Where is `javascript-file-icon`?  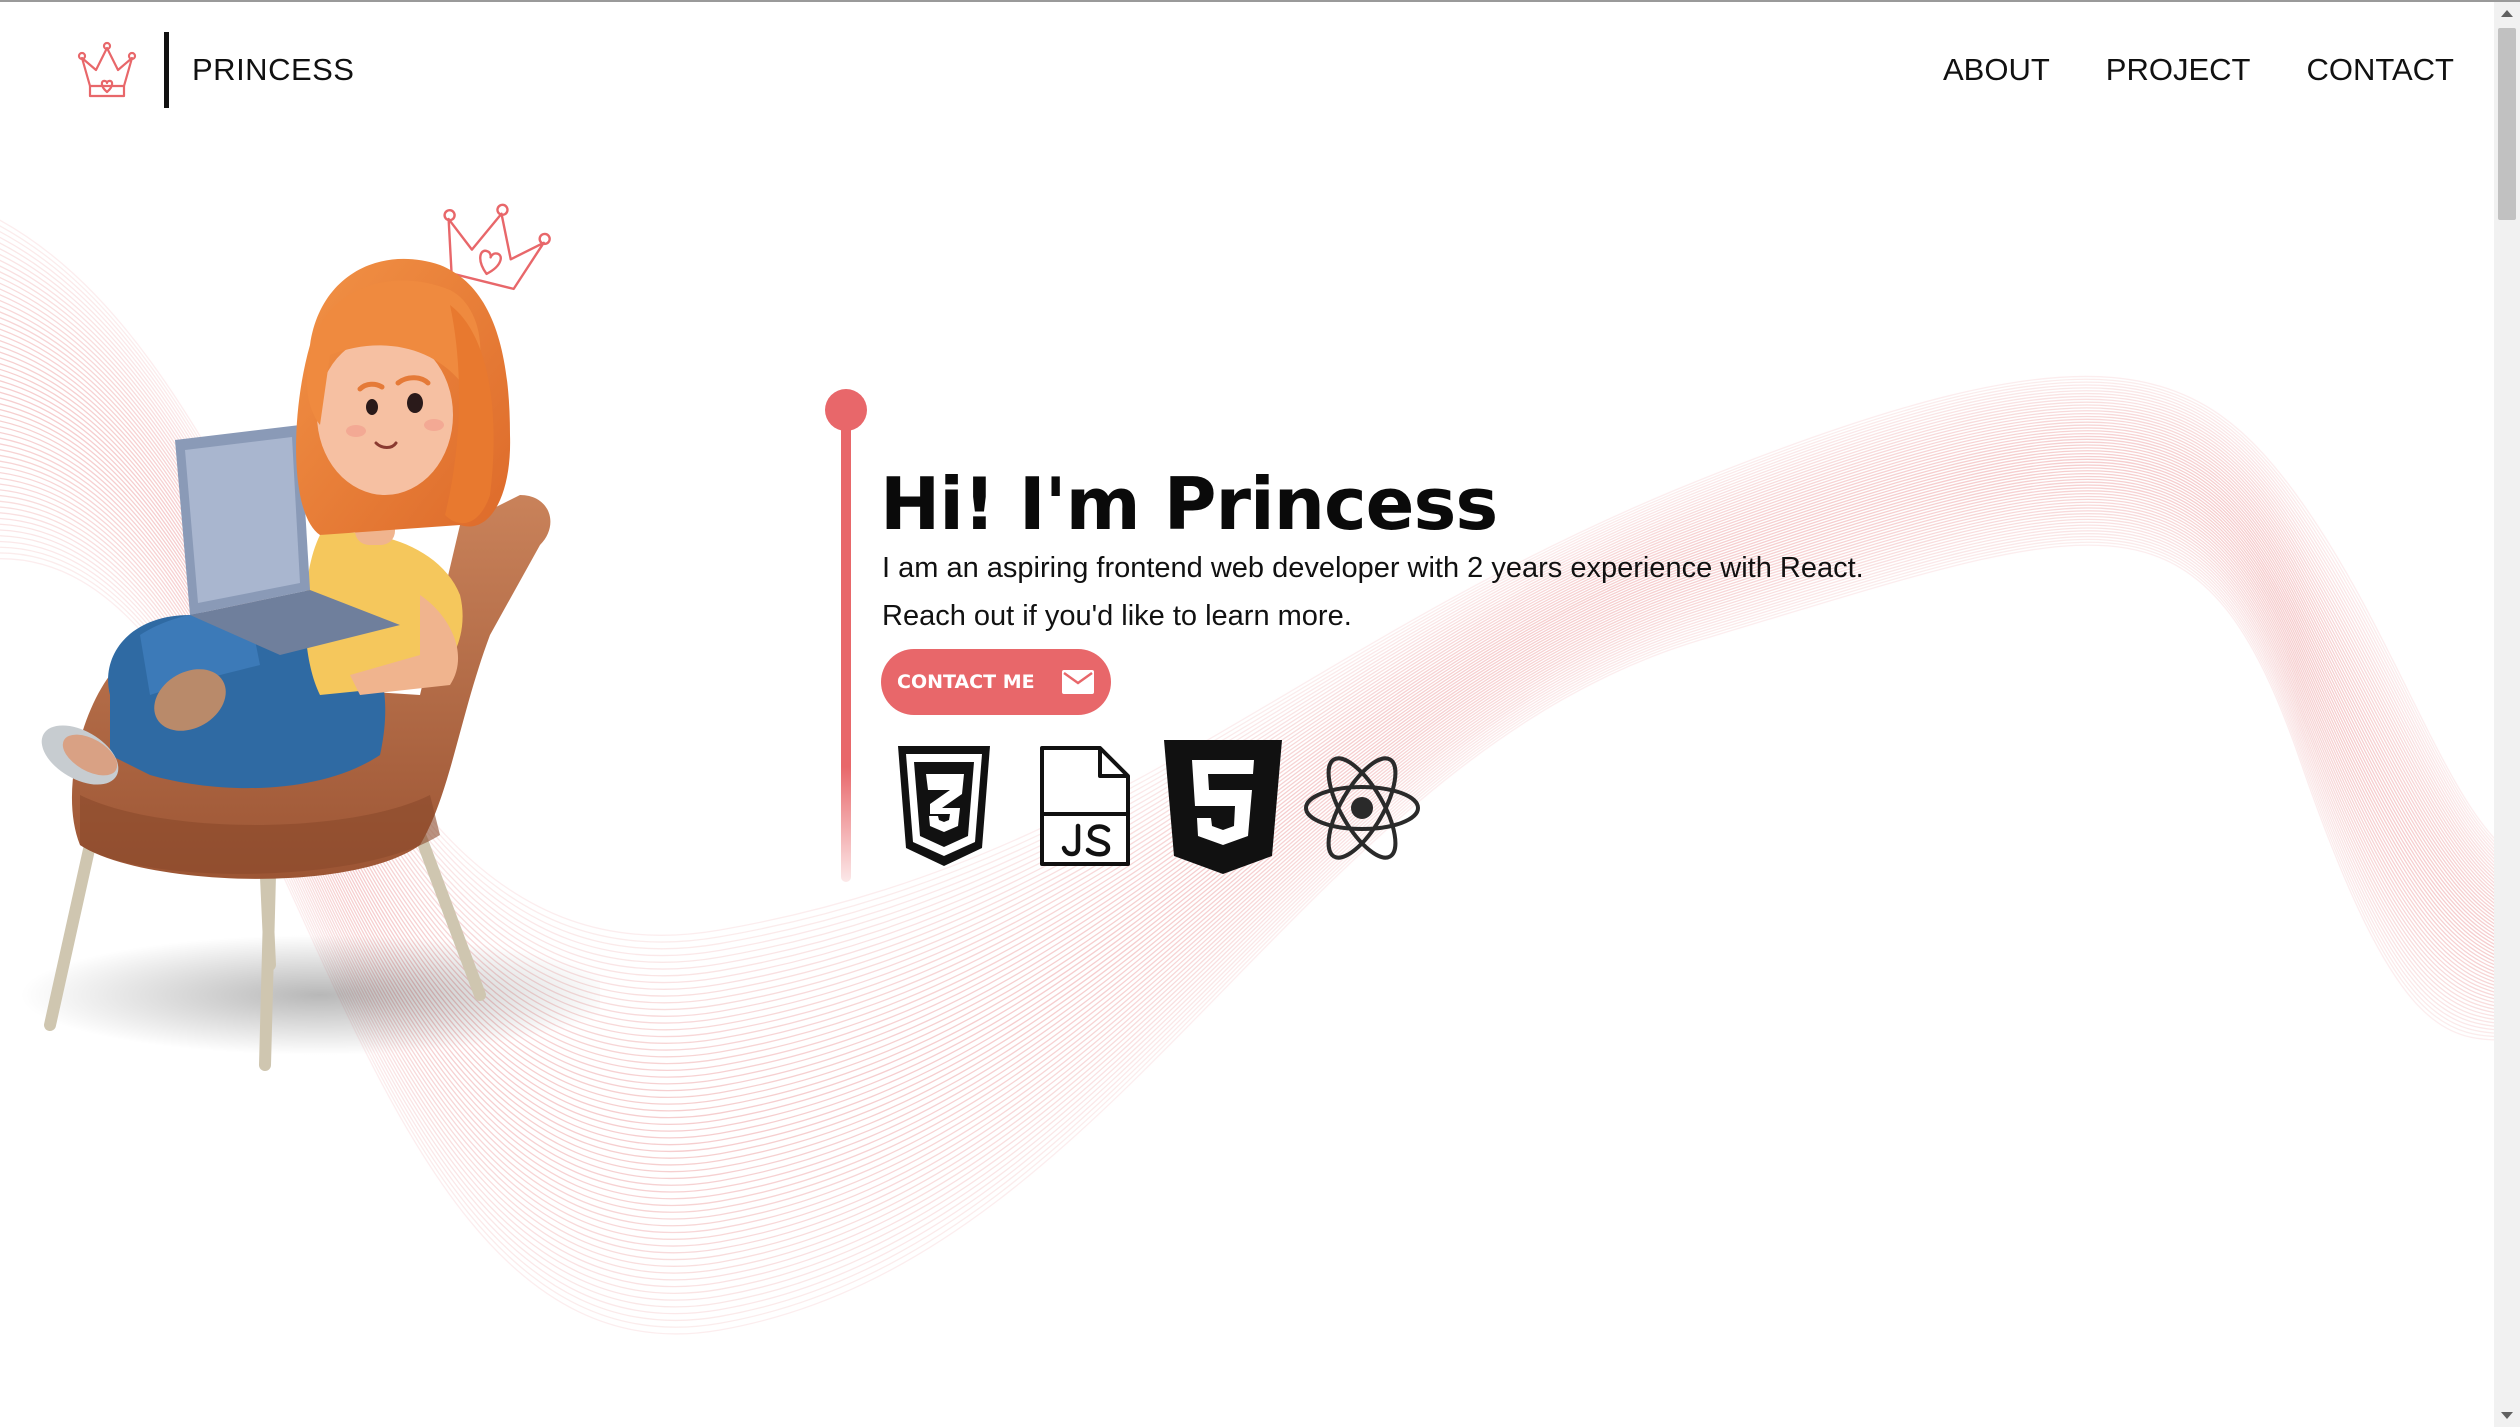 javascript-file-icon is located at coordinates (1085, 806).